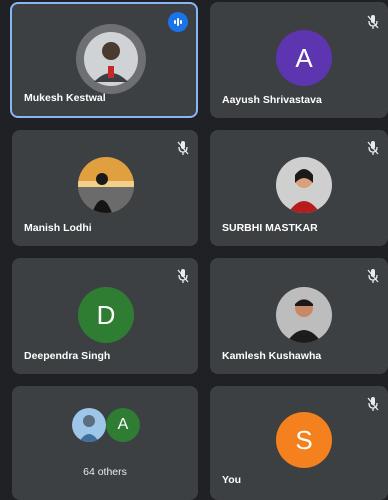 The width and height of the screenshot is (388, 500). I want to click on participant-tile-you: S You, so click(299, 443).